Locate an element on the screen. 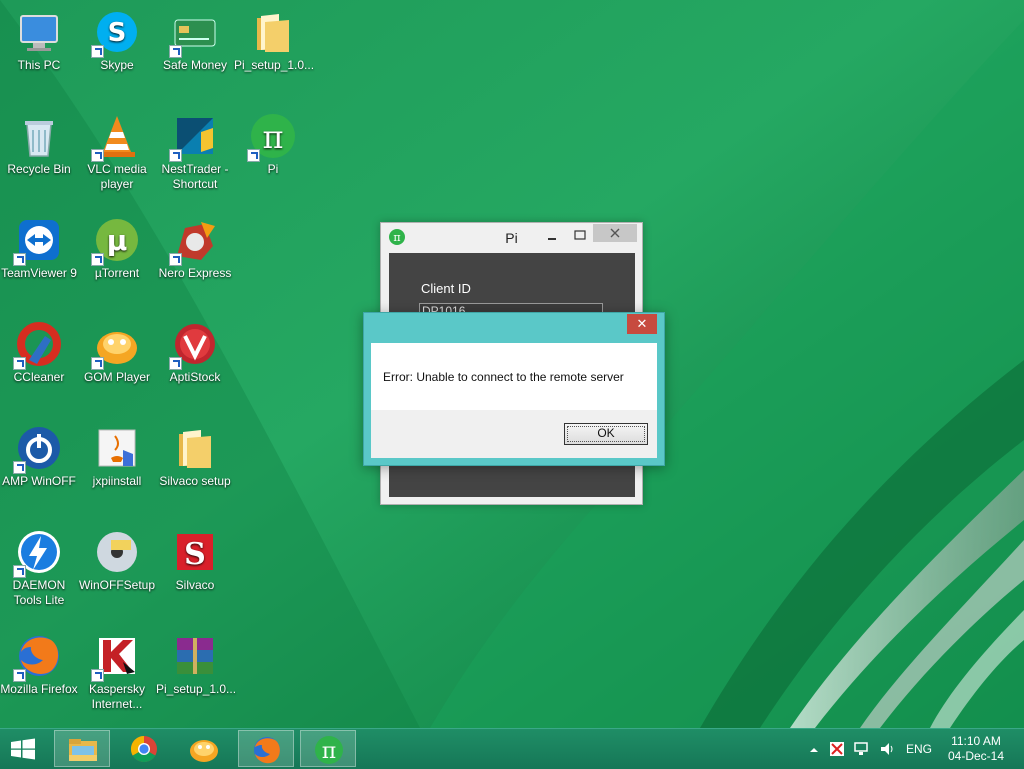 Image resolution: width=1024 pixels, height=769 pixels. aptistock-icon is located at coordinates (194, 345).